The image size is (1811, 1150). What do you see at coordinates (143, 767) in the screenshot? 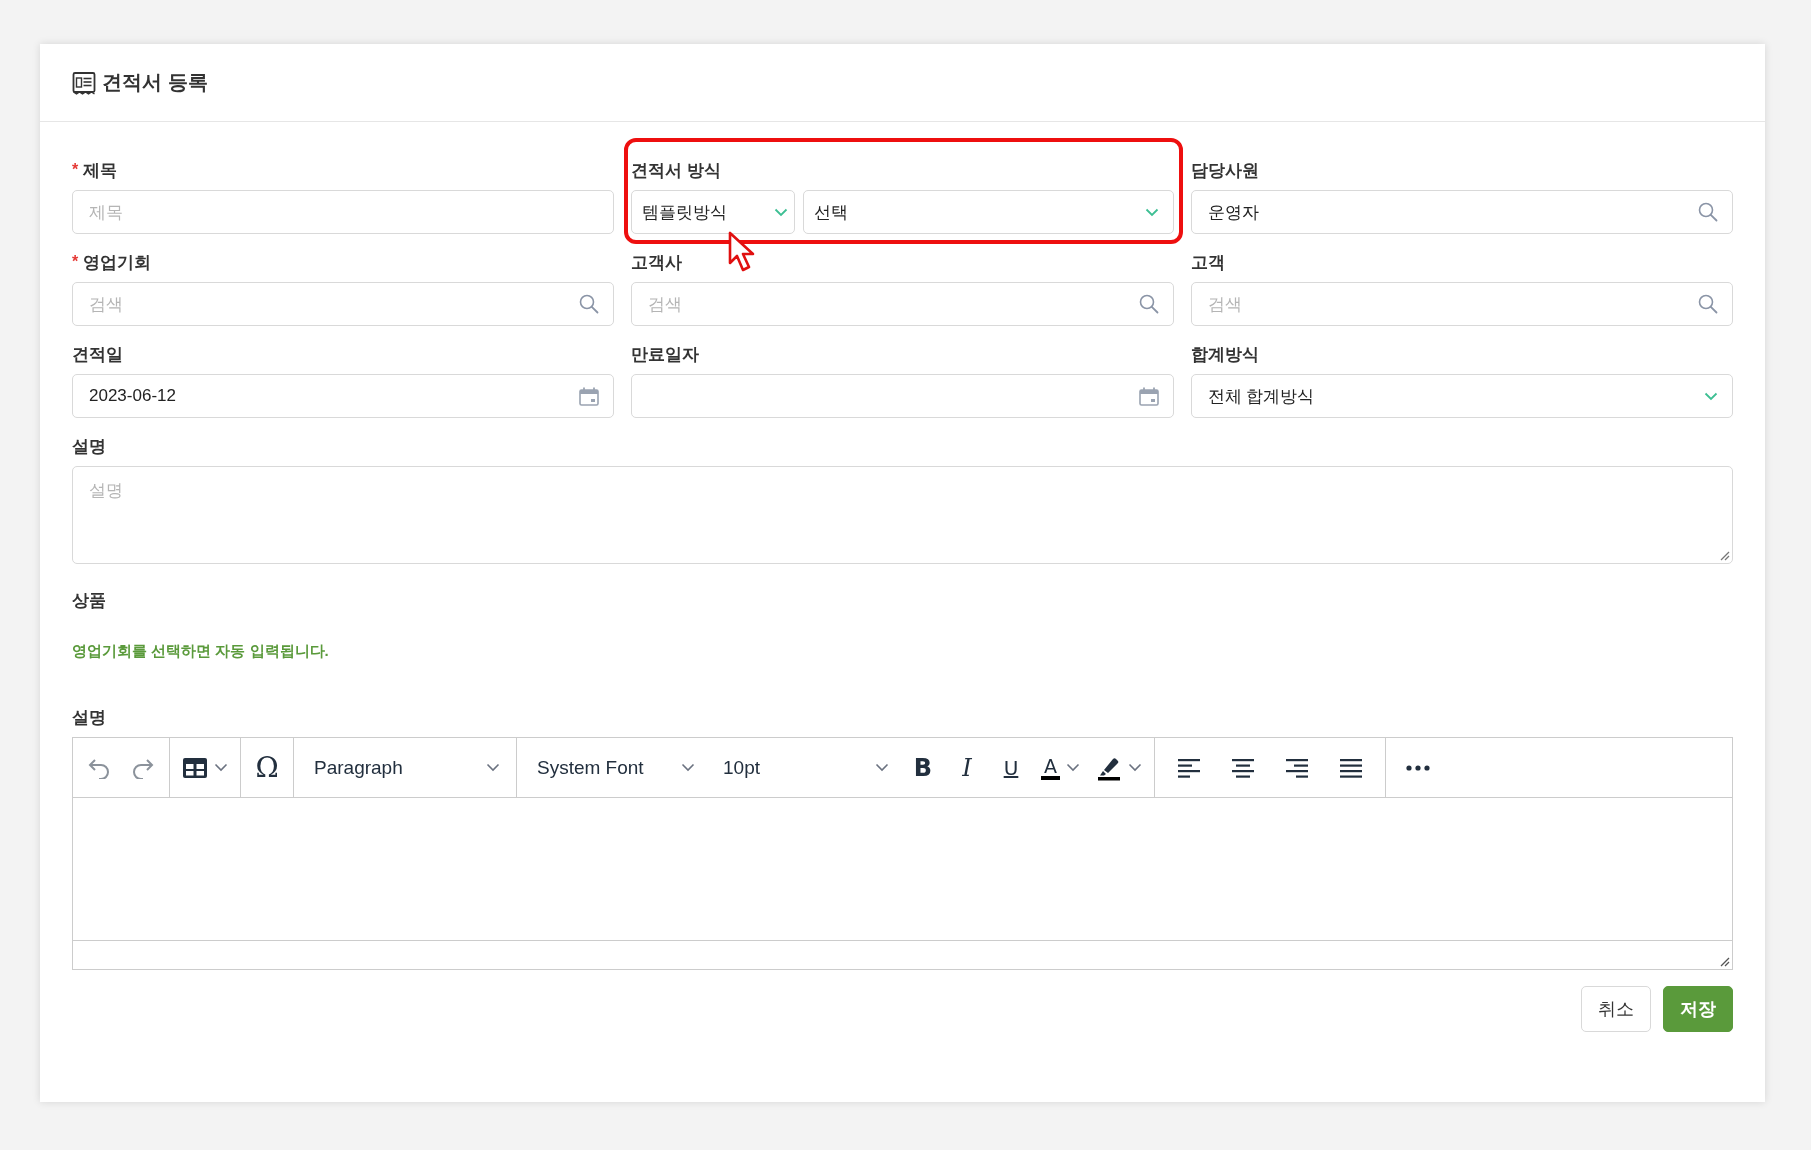
I see `redo-icon` at bounding box center [143, 767].